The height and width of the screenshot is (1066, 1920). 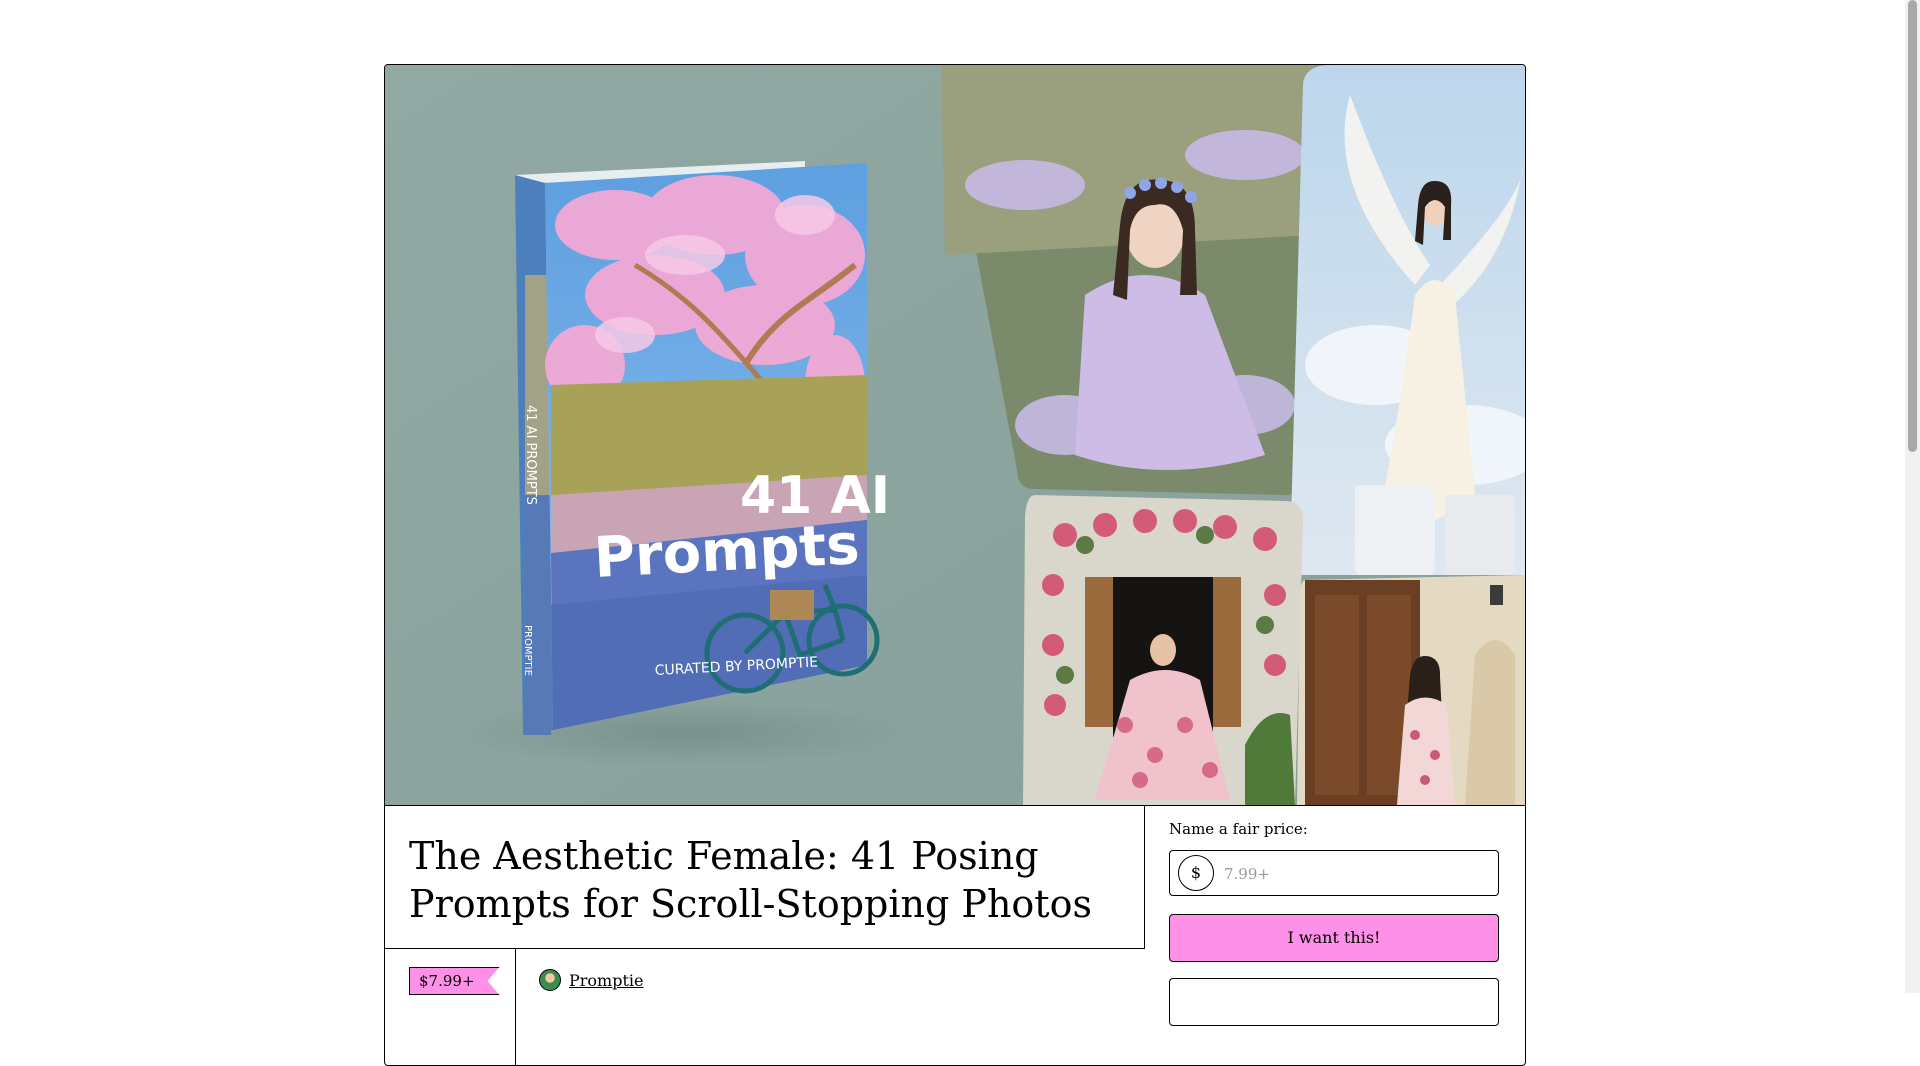 What do you see at coordinates (726, 551) in the screenshot?
I see `cover-title-line2: Prompts` at bounding box center [726, 551].